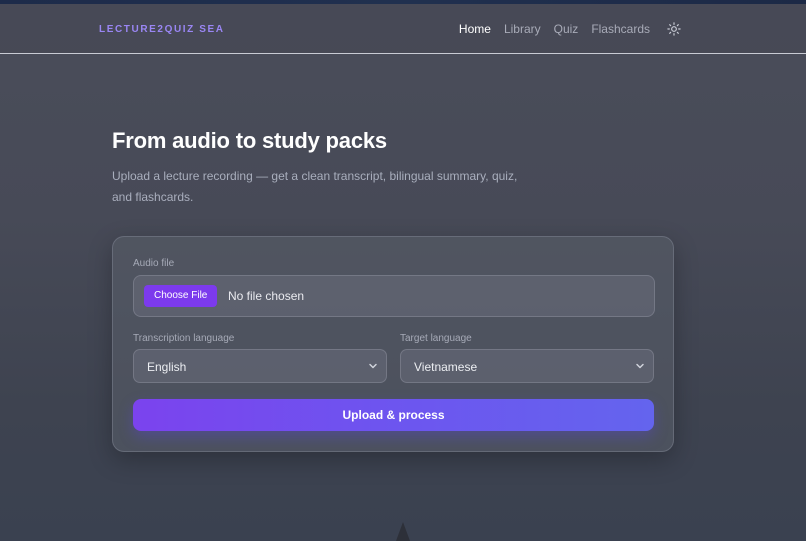 The image size is (806, 541). Describe the element at coordinates (154, 263) in the screenshot. I see `audio-file-label: Audio file` at that location.